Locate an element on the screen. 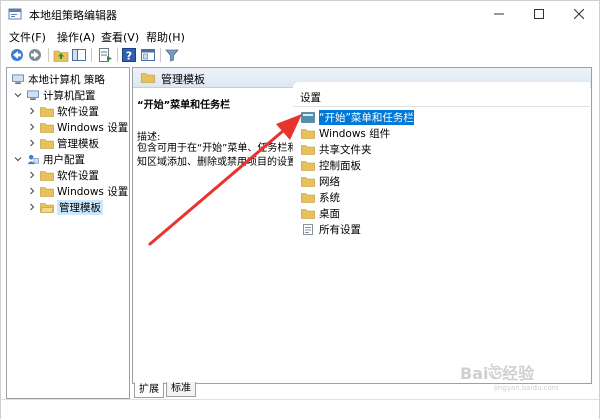 This screenshot has height=420, width=600. description-title: “开始”菜单和任务栏 is located at coordinates (184, 105).